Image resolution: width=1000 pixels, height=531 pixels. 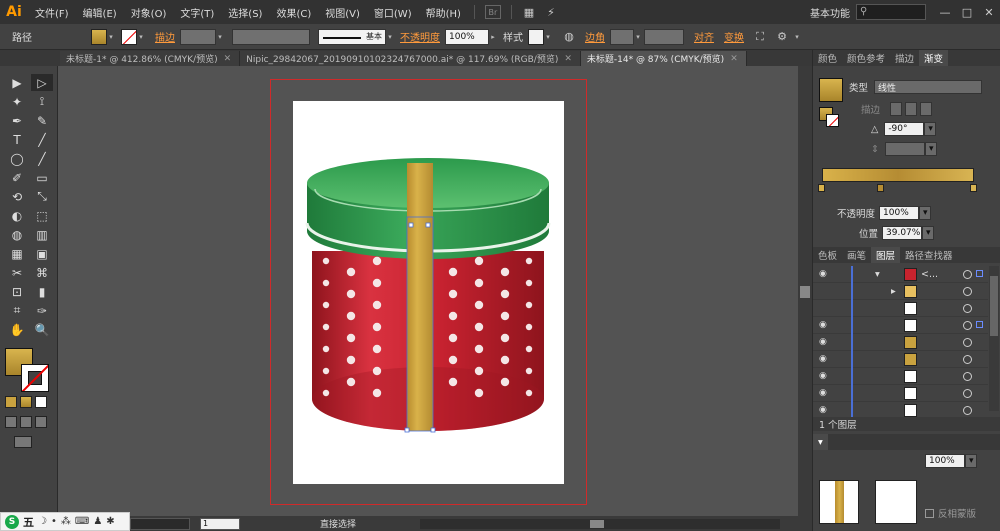 What do you see at coordinates (17, 82) in the screenshot?
I see `tool-0-icon: ▶` at bounding box center [17, 82].